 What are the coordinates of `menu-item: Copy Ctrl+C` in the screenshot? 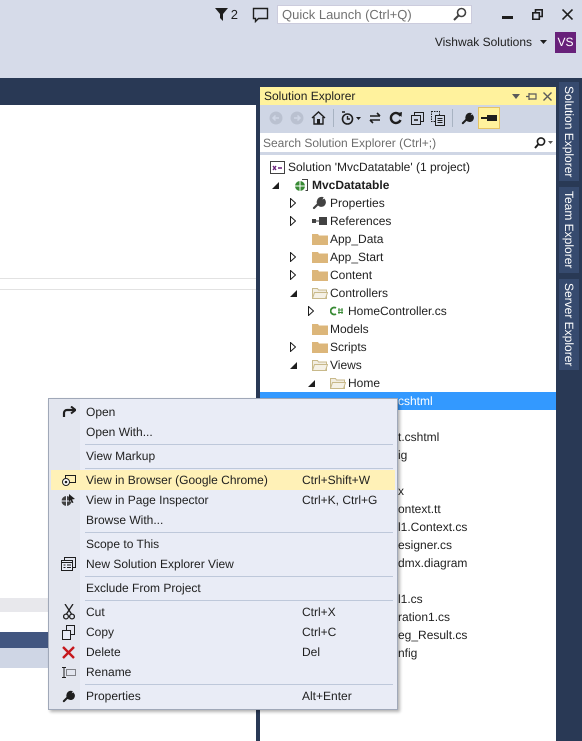 It's located at (223, 632).